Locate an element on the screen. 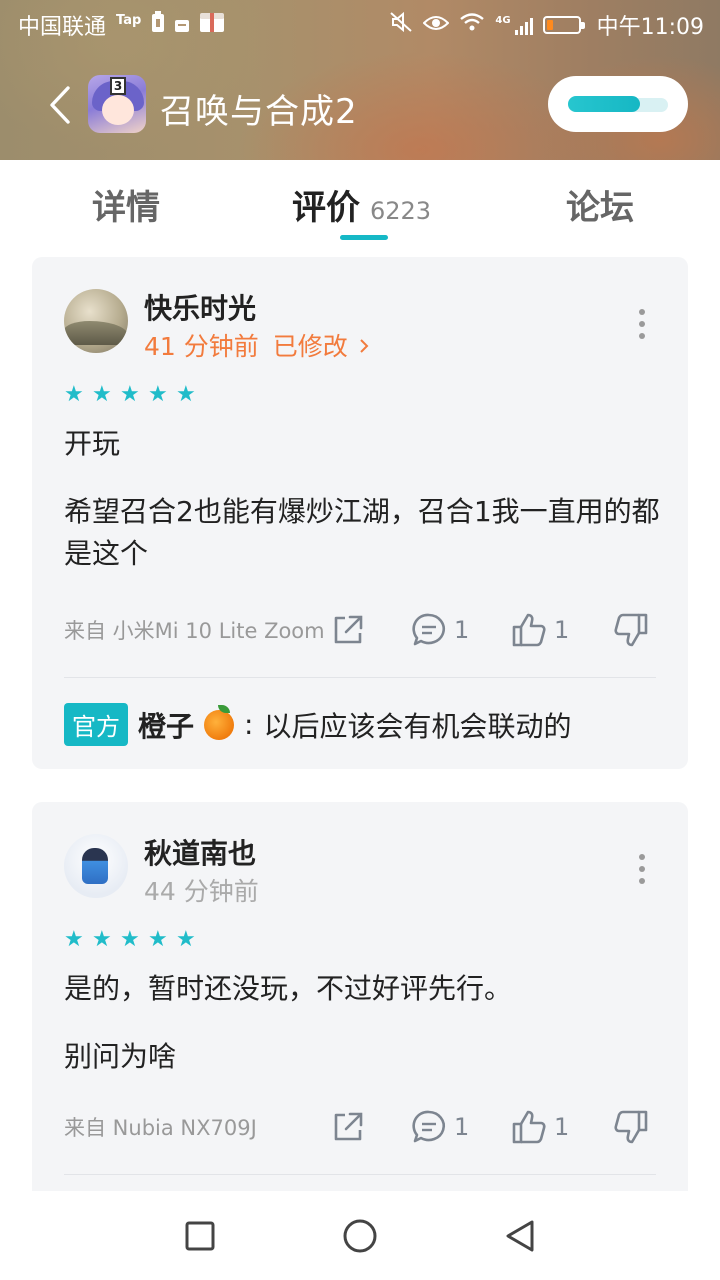  tab-indicator is located at coordinates (364, 237).